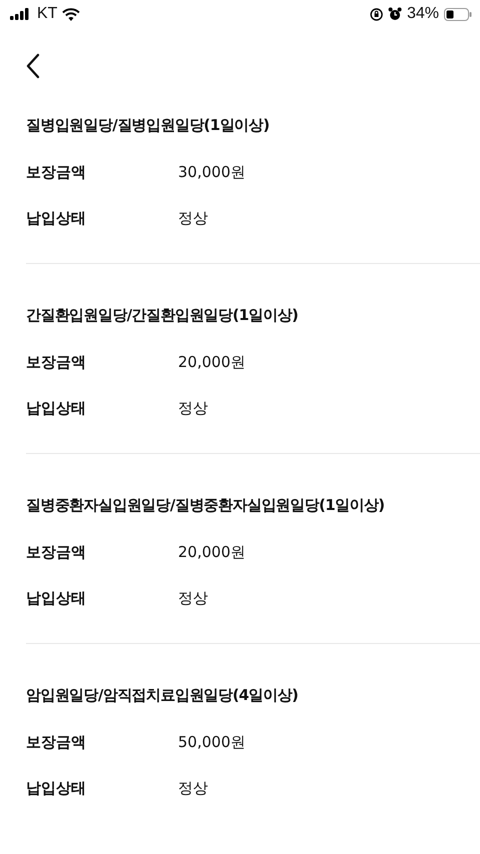 This screenshot has height=854, width=480. What do you see at coordinates (395, 14) in the screenshot?
I see `alarm-clock-icon` at bounding box center [395, 14].